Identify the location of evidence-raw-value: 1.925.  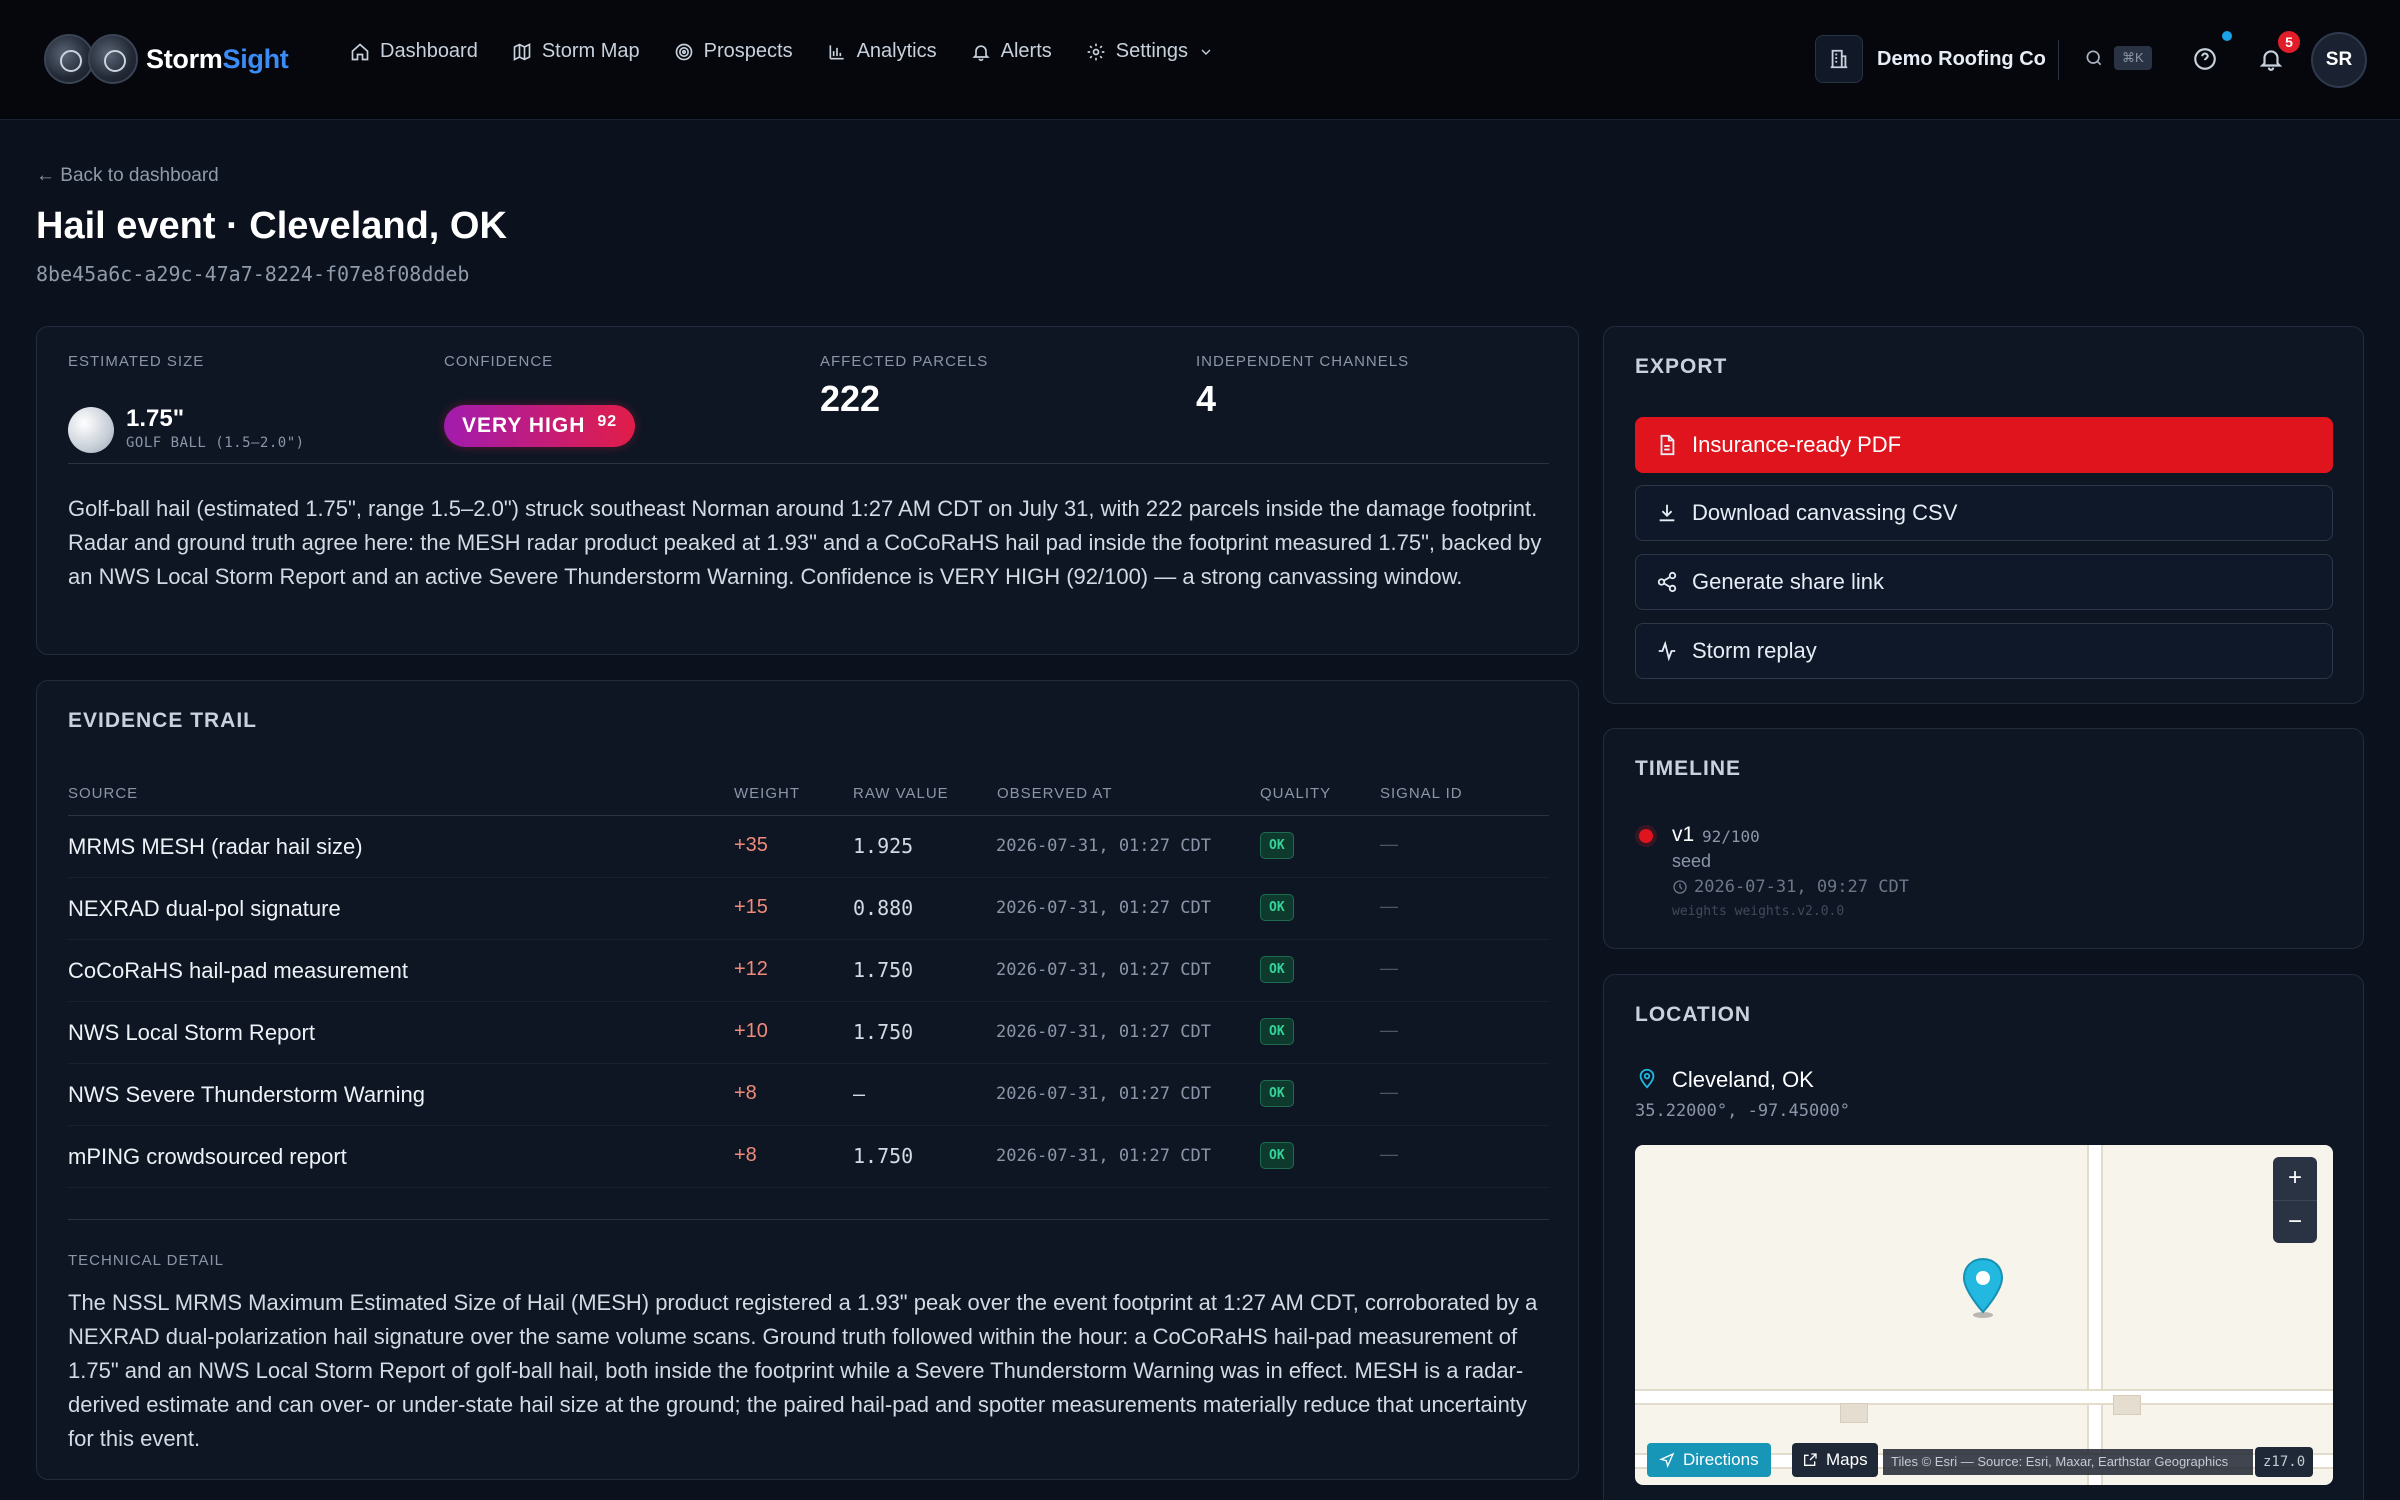
(883, 846).